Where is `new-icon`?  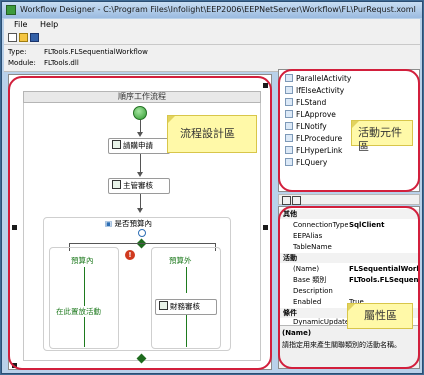
new-icon is located at coordinates (12, 37).